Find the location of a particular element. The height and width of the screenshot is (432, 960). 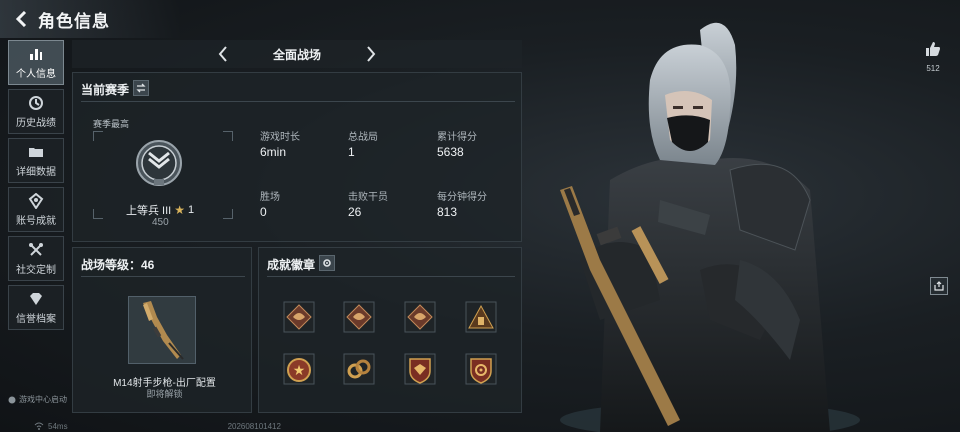

back-button is located at coordinates (22, 19).